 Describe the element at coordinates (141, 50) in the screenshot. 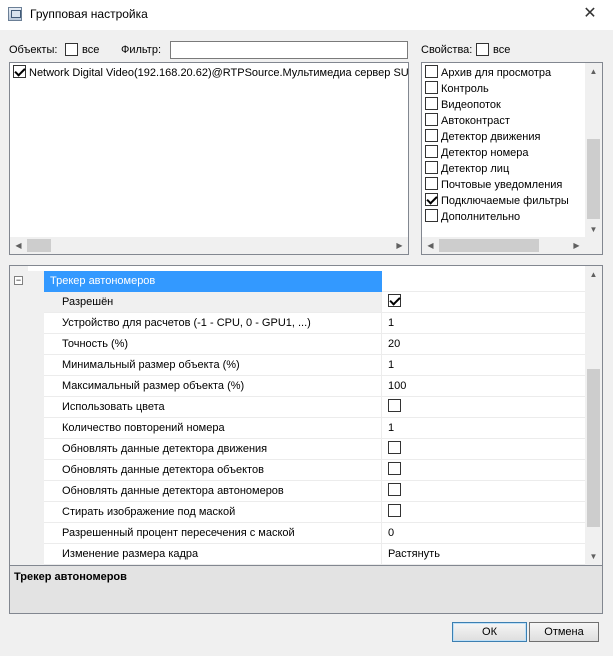

I see `filter-label: Фильтр:` at that location.